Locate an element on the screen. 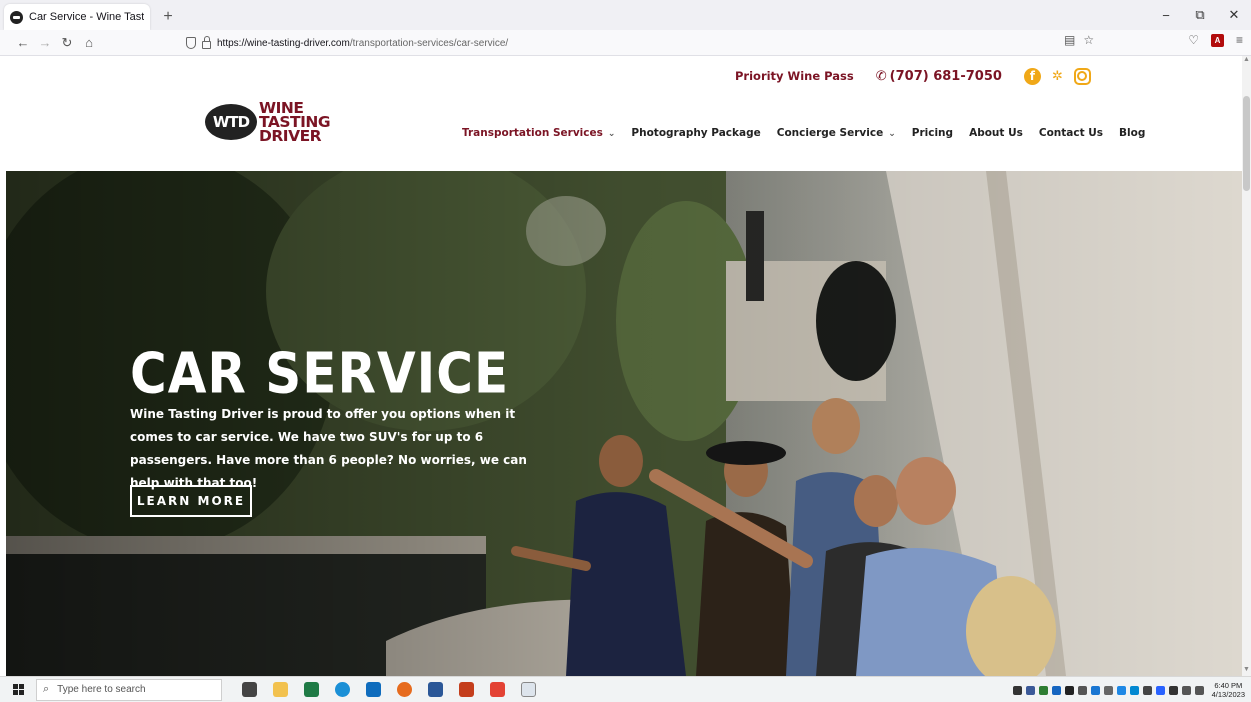  clock-time: 6:40 PM is located at coordinates (1228, 685).